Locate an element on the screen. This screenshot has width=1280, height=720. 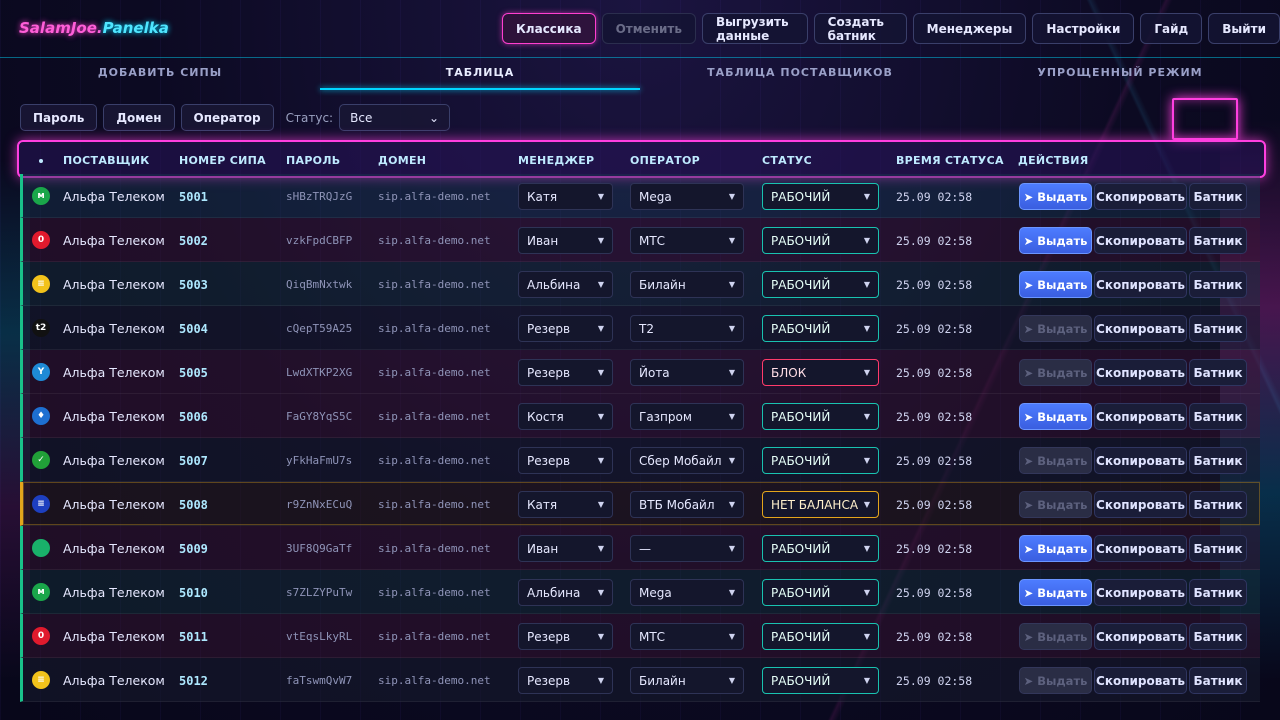
domain-cell: sip.alfa-demo.net is located at coordinates (434, 548).